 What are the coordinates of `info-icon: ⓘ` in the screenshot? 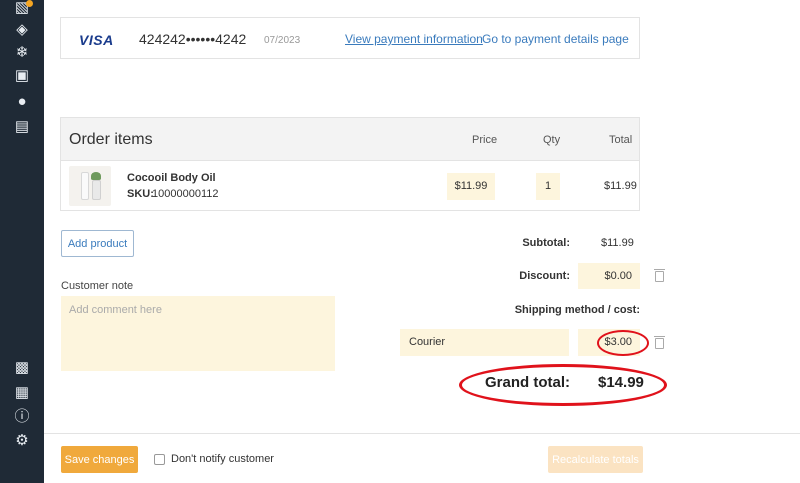 It's located at (22, 417).